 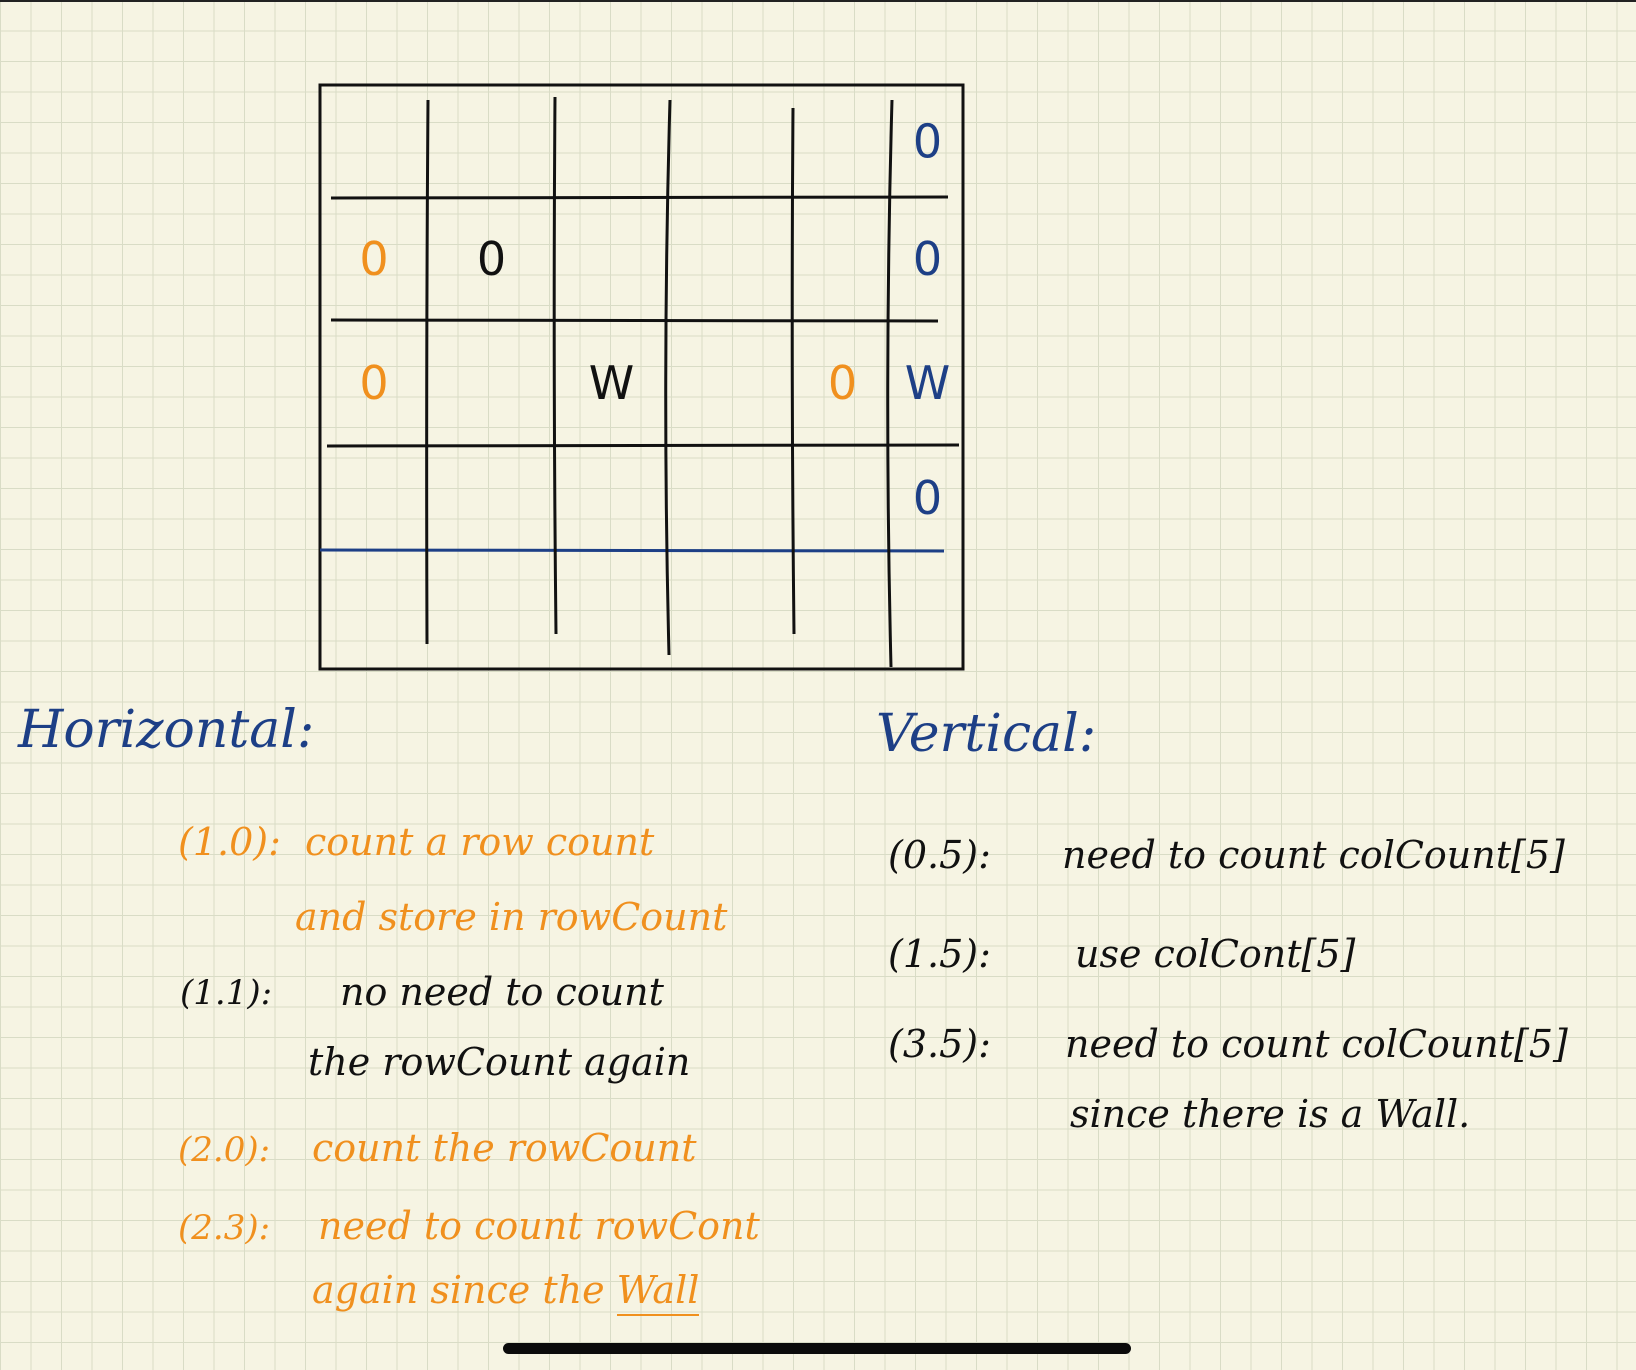 I want to click on h-note-2-line-2: the rowCount again, so click(x=499, y=1062).